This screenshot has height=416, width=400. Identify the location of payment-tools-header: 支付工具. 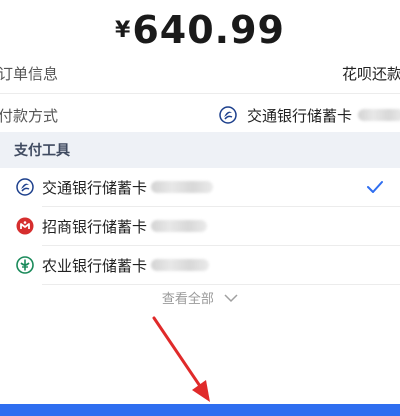
(42, 151).